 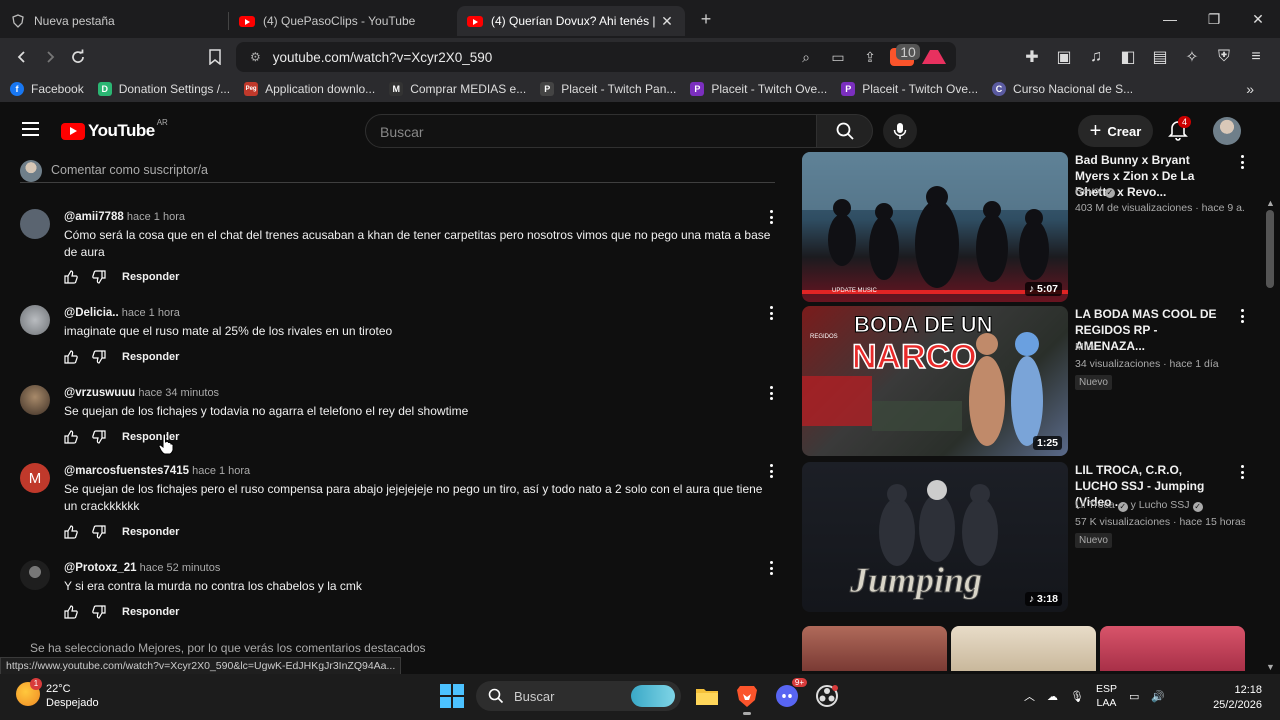 What do you see at coordinates (935, 227) in the screenshot?
I see `video-thumbnail: UPDATE MUSIC ♪ 5:07` at bounding box center [935, 227].